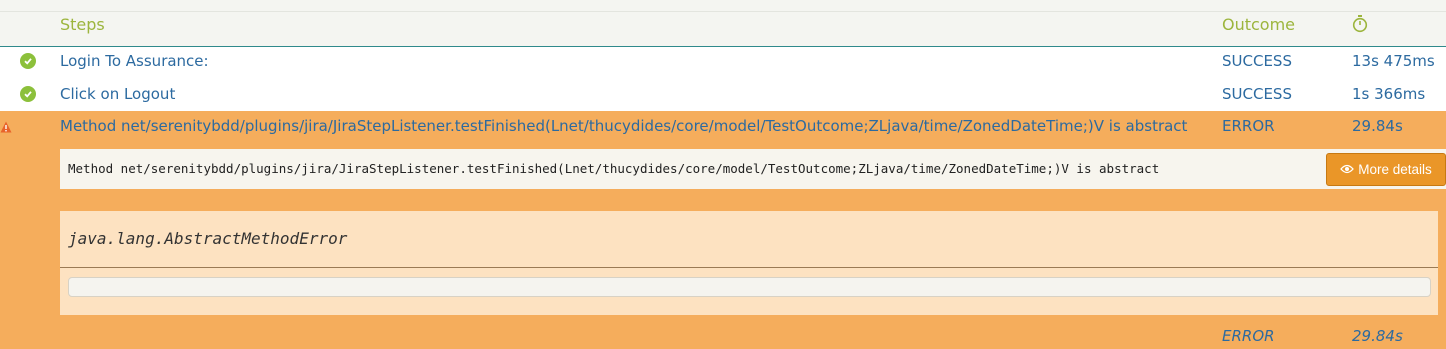  I want to click on redacted-area, so click(556, 62).